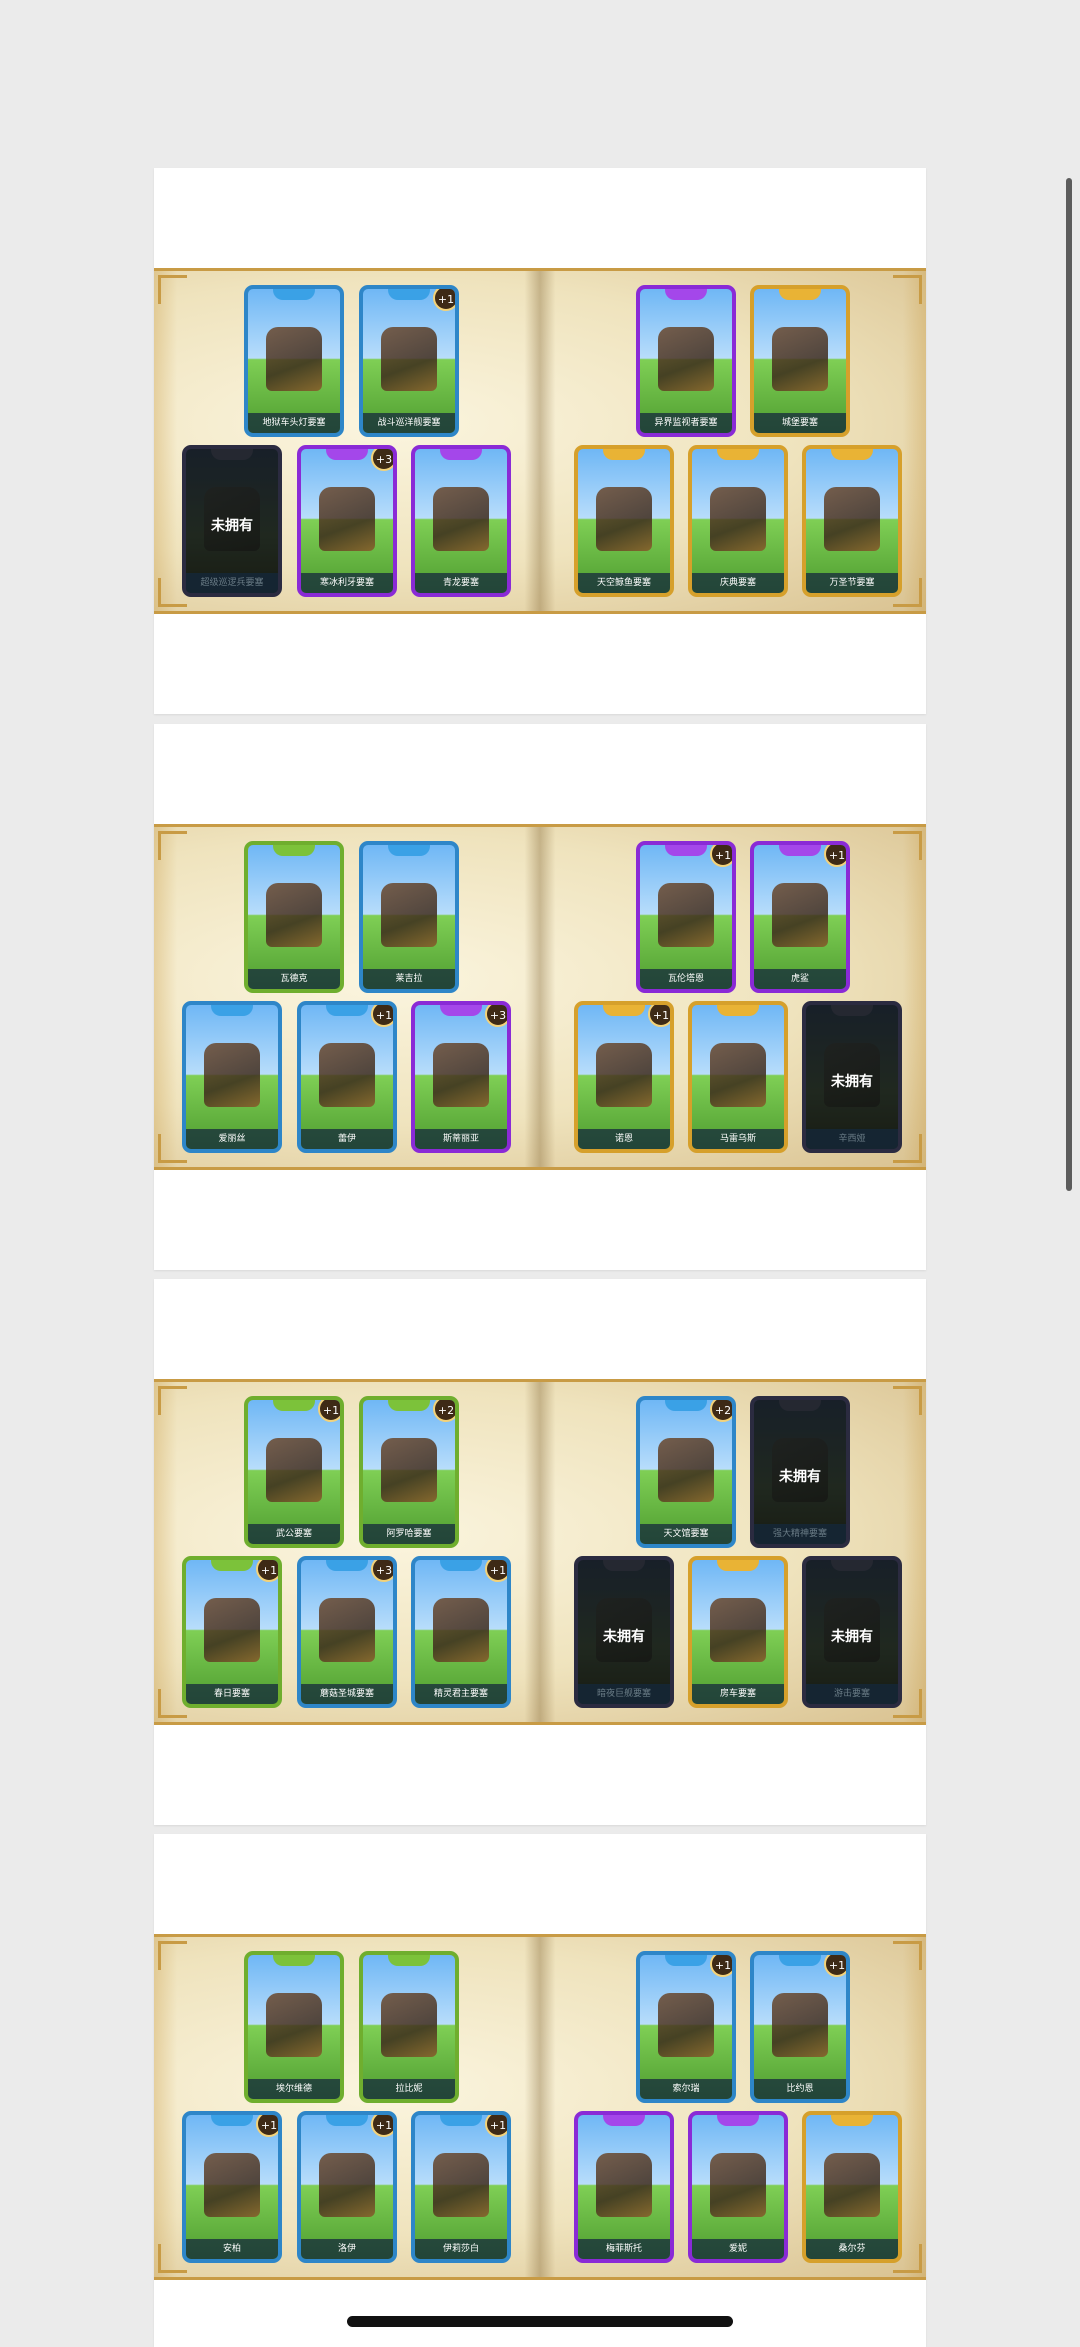 Image resolution: width=1080 pixels, height=2347 pixels. I want to click on collection-card: 战斗巡洋舰要塞 +1, so click(409, 361).